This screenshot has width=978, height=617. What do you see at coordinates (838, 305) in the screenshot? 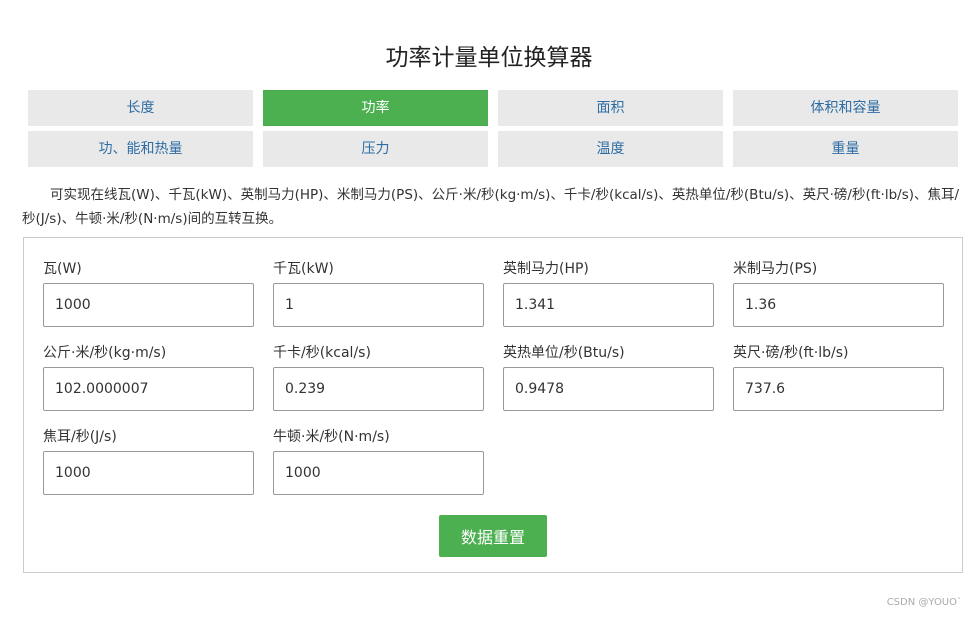
I see `metric-ps-input` at bounding box center [838, 305].